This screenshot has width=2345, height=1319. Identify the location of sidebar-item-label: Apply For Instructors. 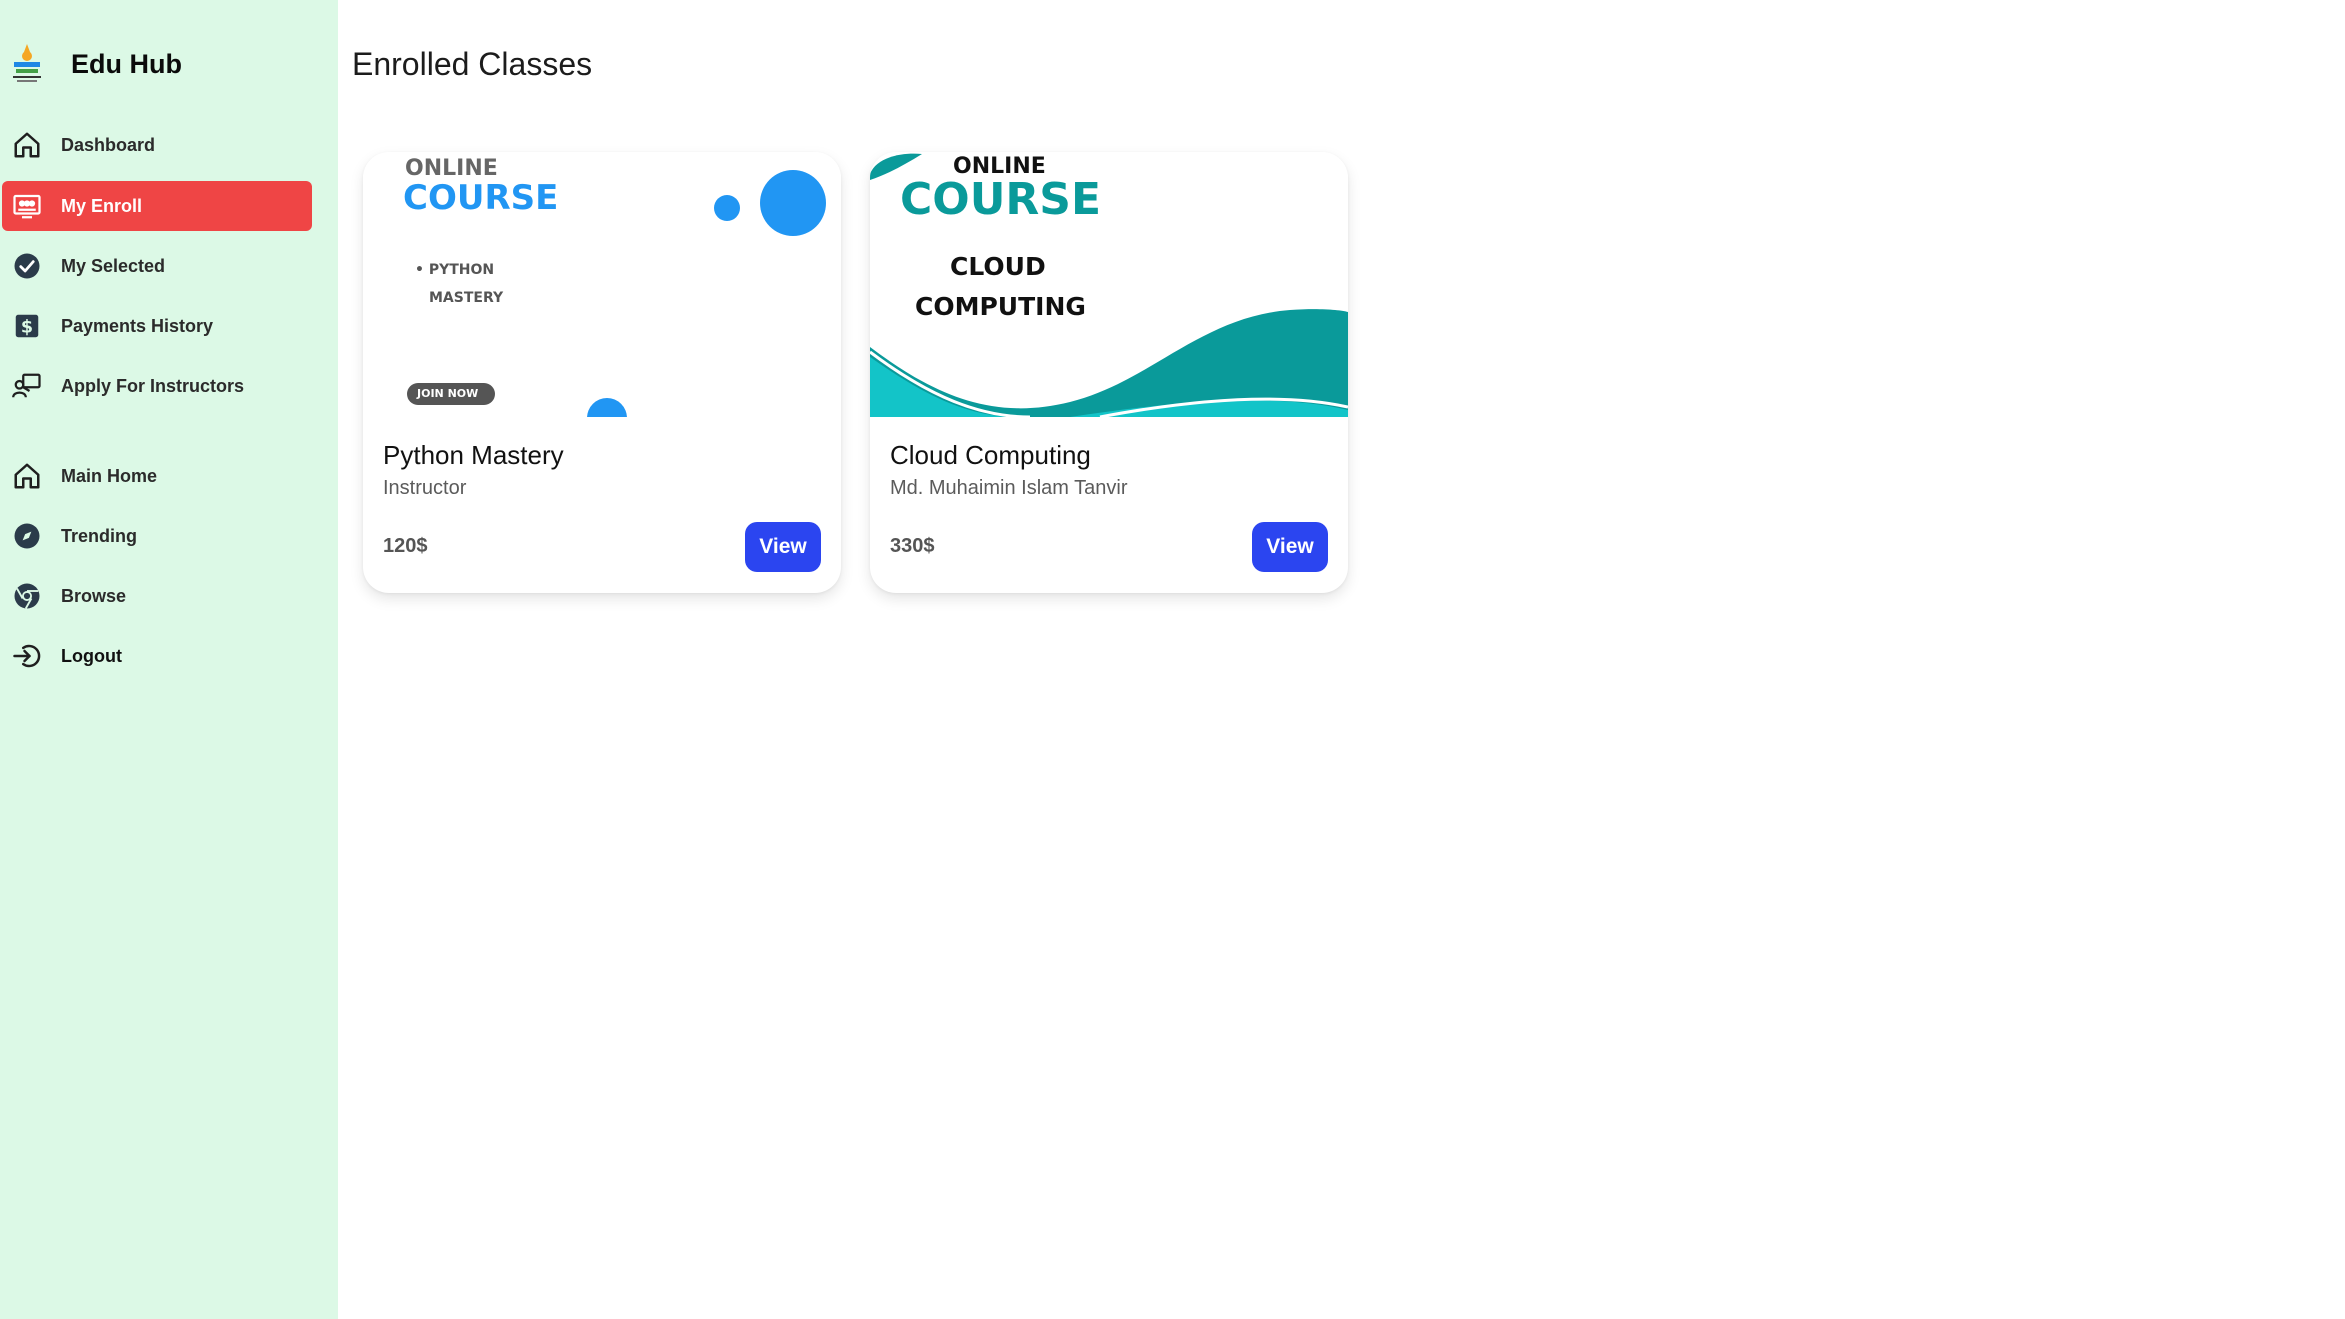
(153, 385).